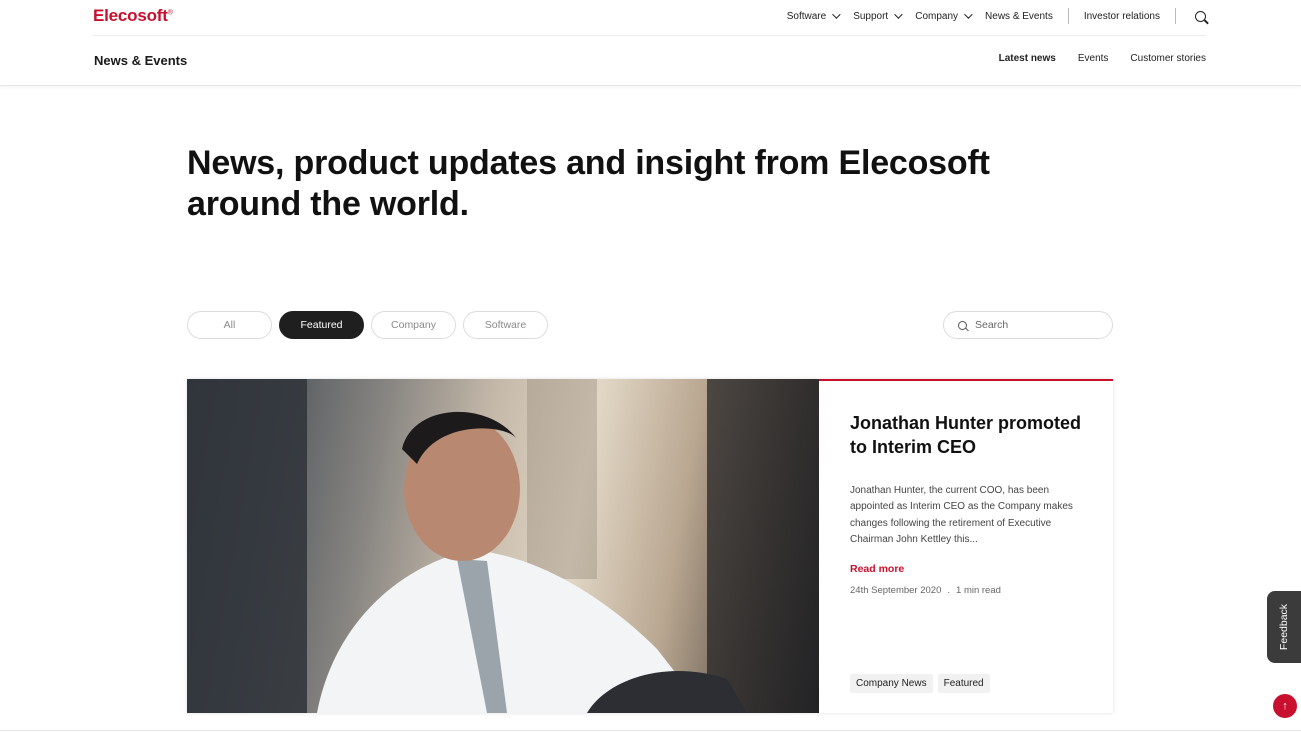 The image size is (1301, 732). I want to click on nav-support: Support, so click(878, 16).